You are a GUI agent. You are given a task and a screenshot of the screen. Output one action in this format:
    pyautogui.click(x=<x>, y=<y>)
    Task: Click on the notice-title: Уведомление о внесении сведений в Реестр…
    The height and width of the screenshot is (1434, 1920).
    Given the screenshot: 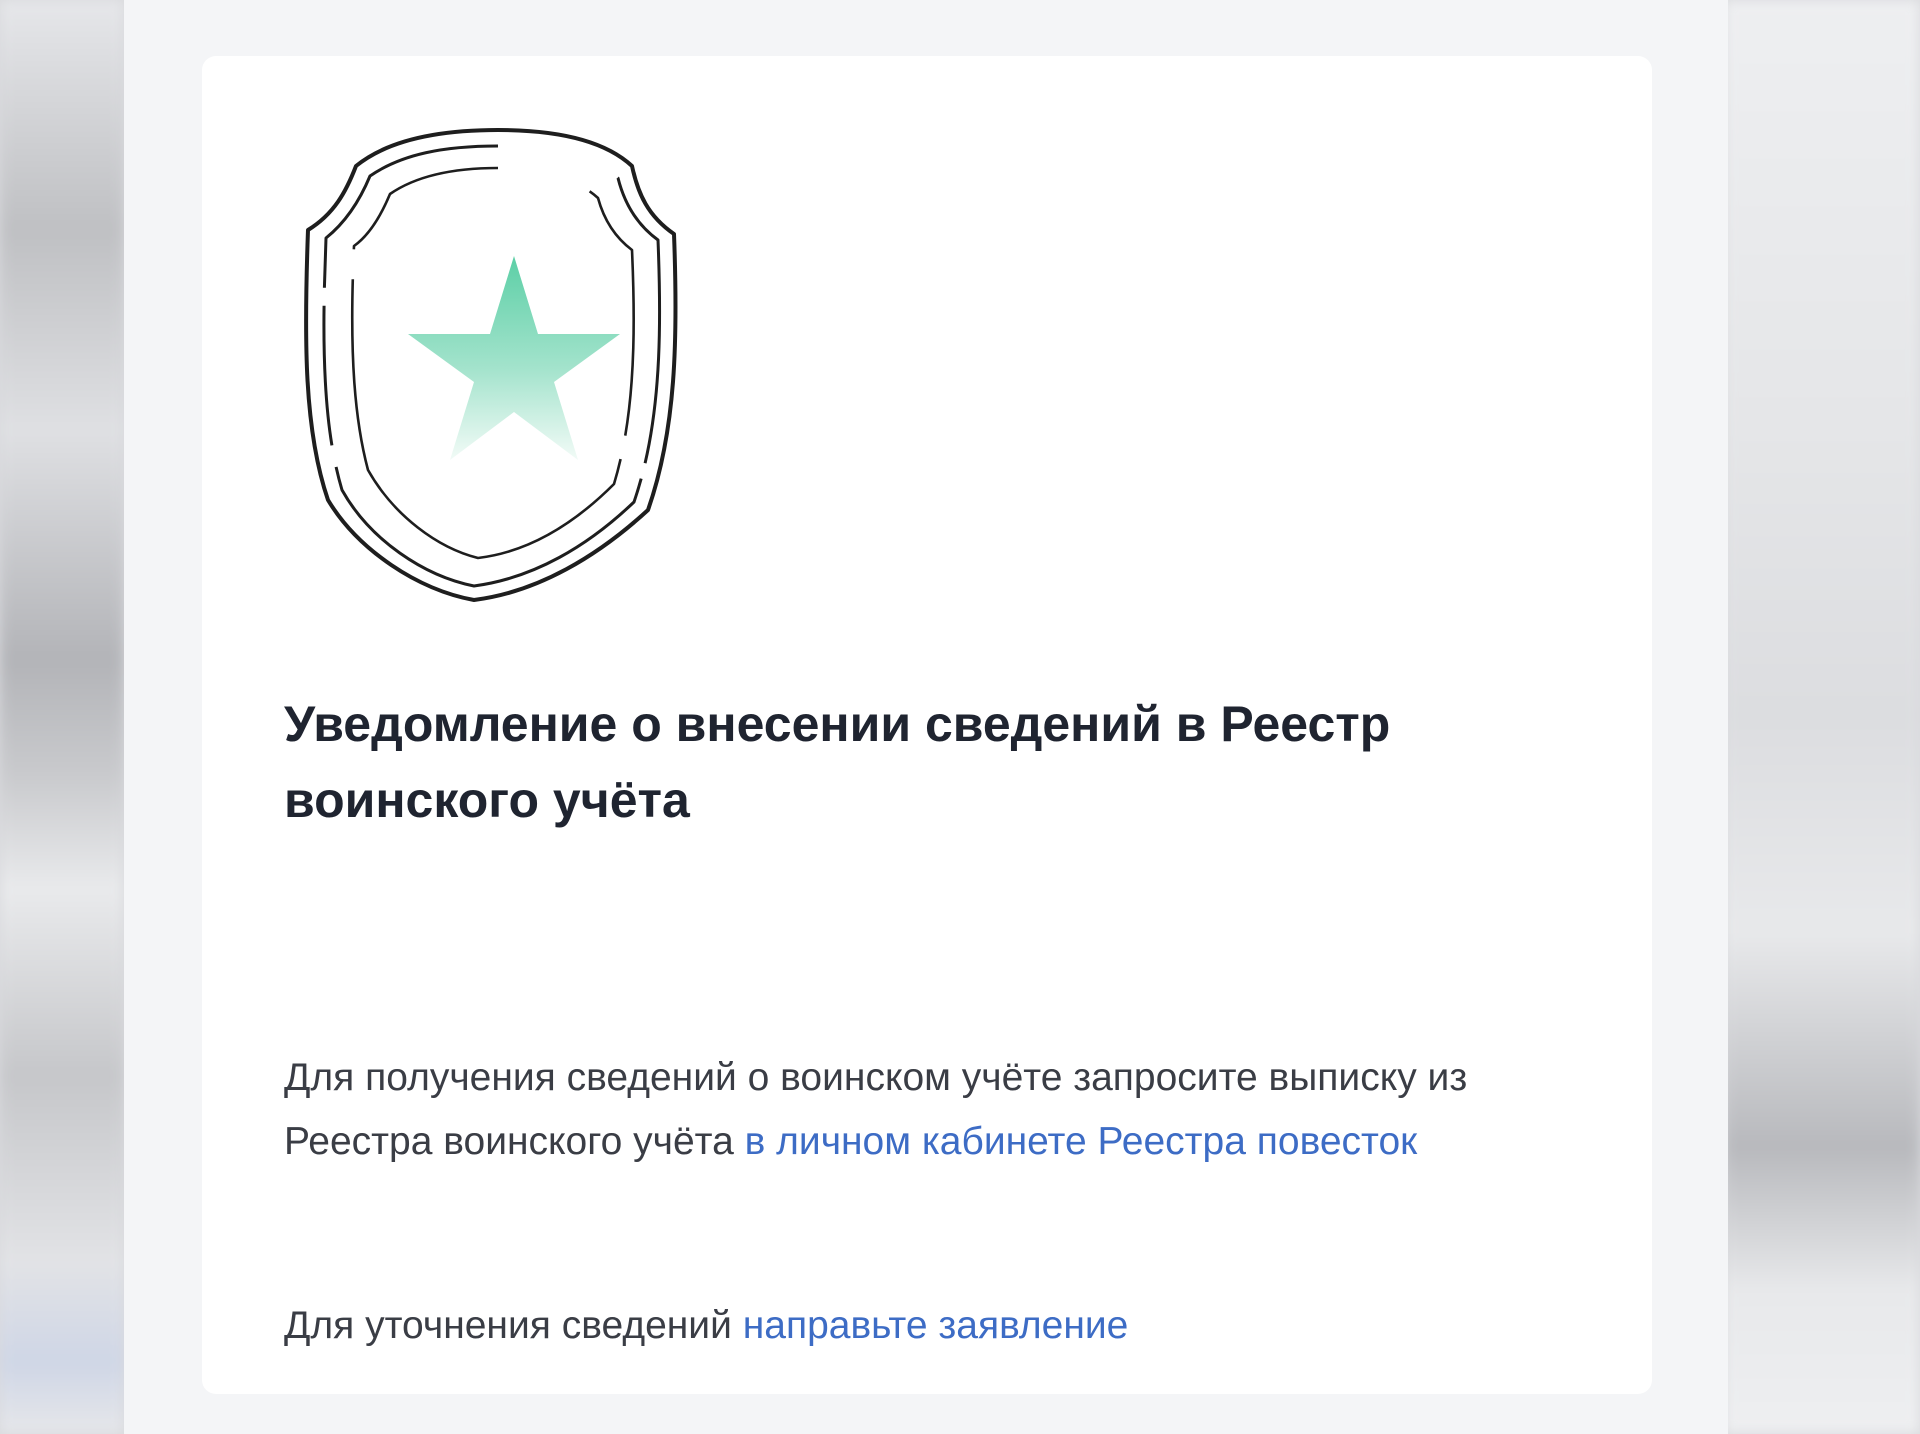 What is the action you would take?
    pyautogui.click(x=837, y=762)
    